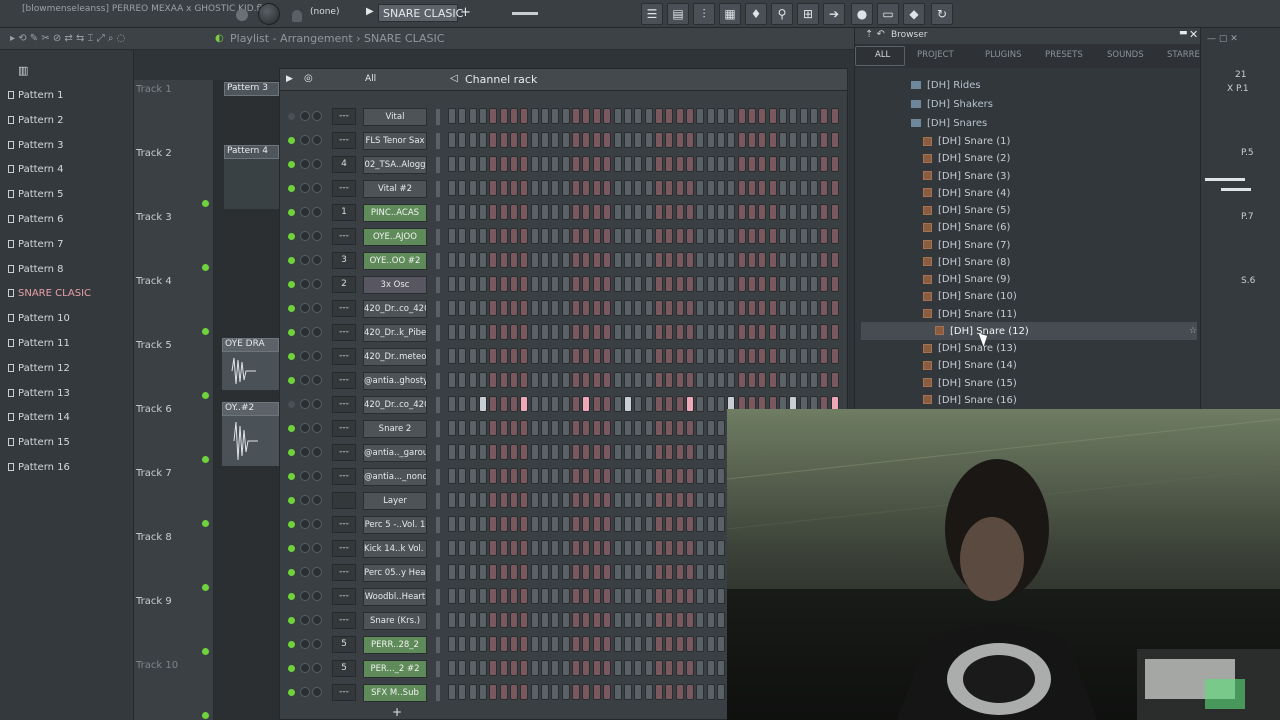 The image size is (1280, 720). Describe the element at coordinates (942, 14) in the screenshot. I see `refresh-icon: ↻` at that location.